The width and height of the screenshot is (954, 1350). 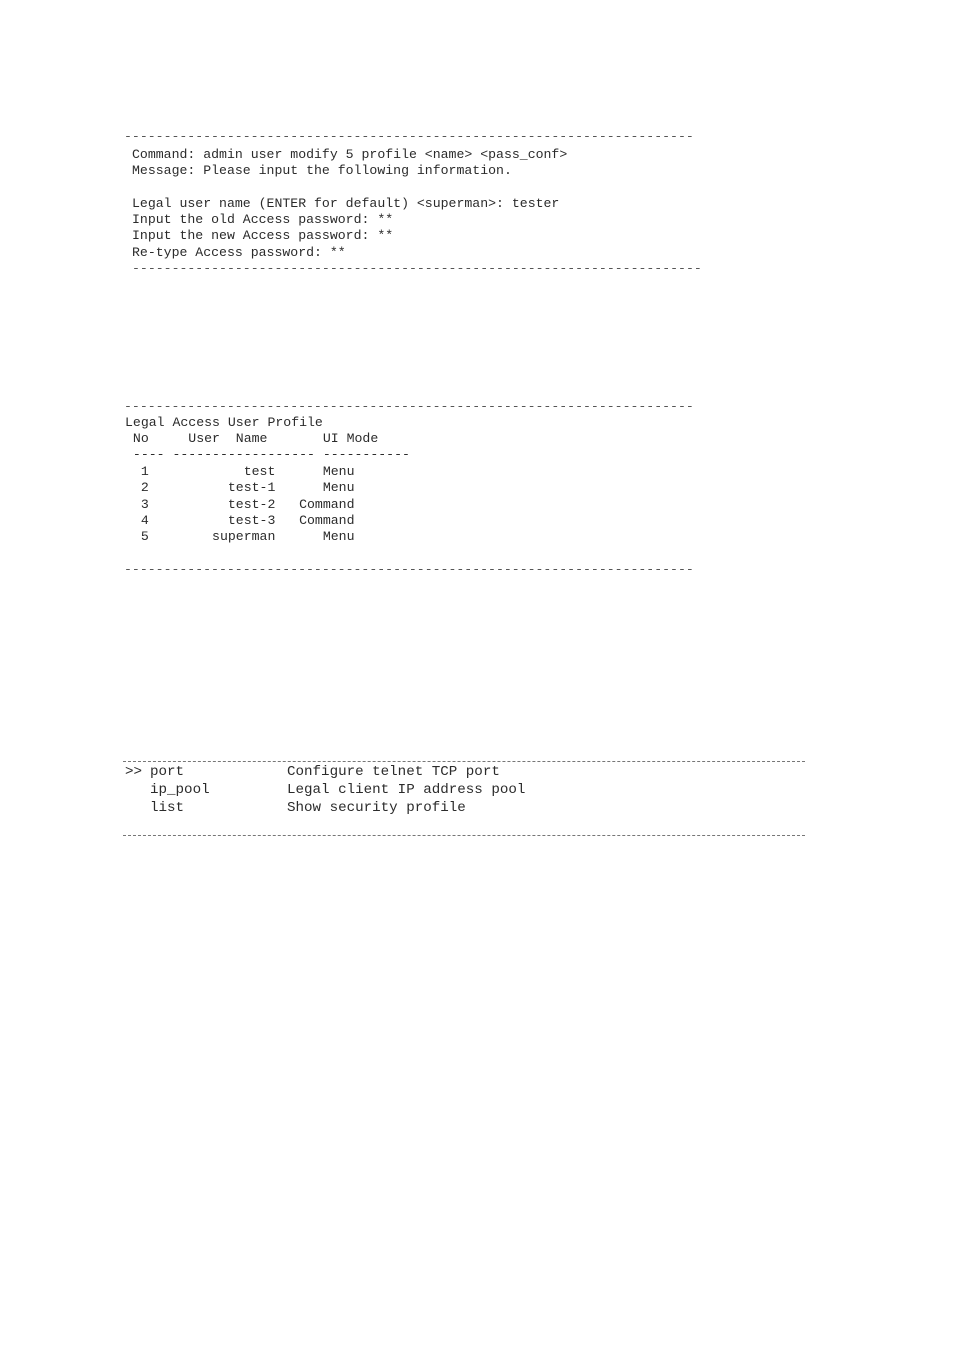 What do you see at coordinates (464, 761) in the screenshot?
I see `separator-top` at bounding box center [464, 761].